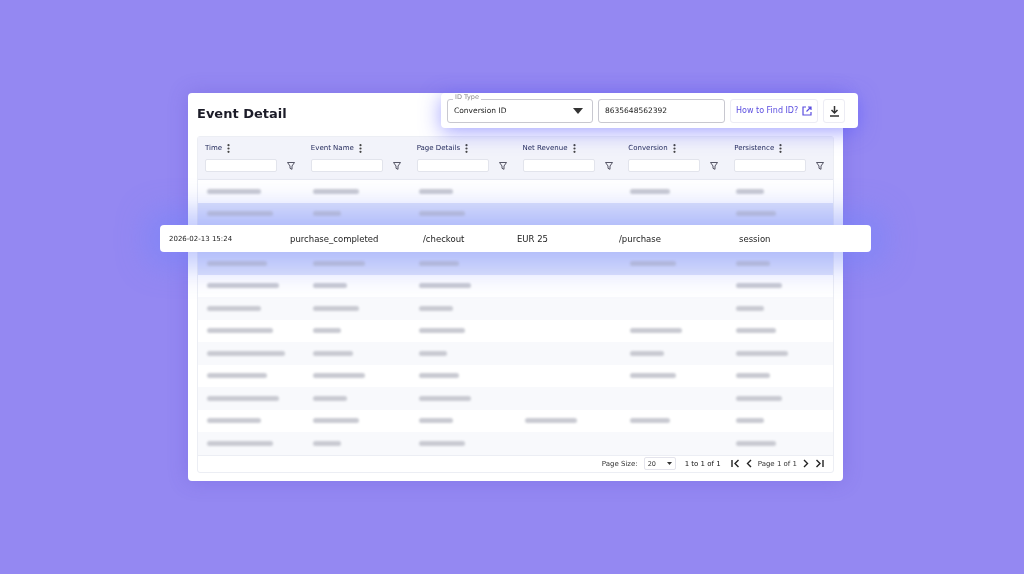 The height and width of the screenshot is (574, 1024). I want to click on last-page-icon, so click(819, 464).